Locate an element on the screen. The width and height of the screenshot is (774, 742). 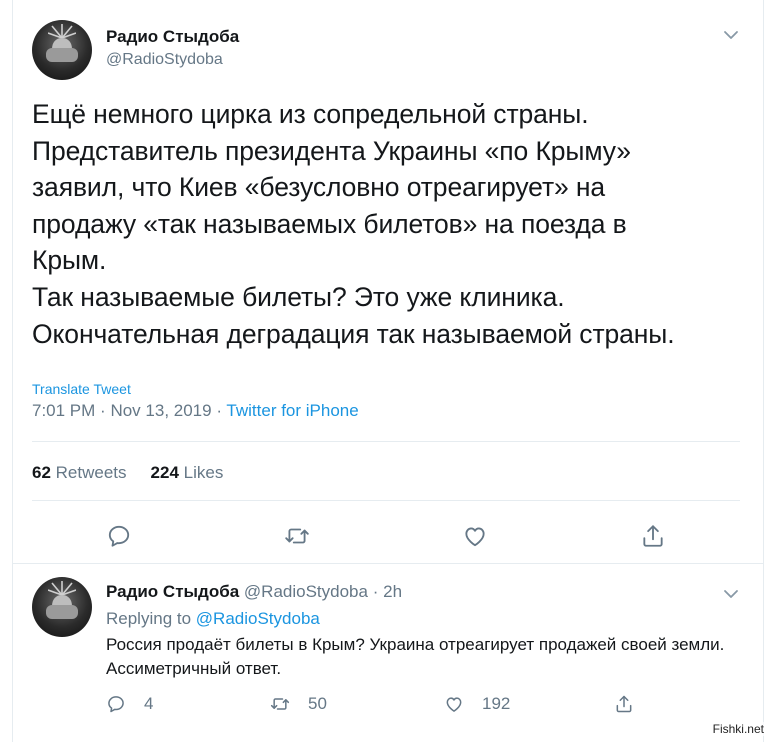
likes-stat: 224 Likes is located at coordinates (187, 472).